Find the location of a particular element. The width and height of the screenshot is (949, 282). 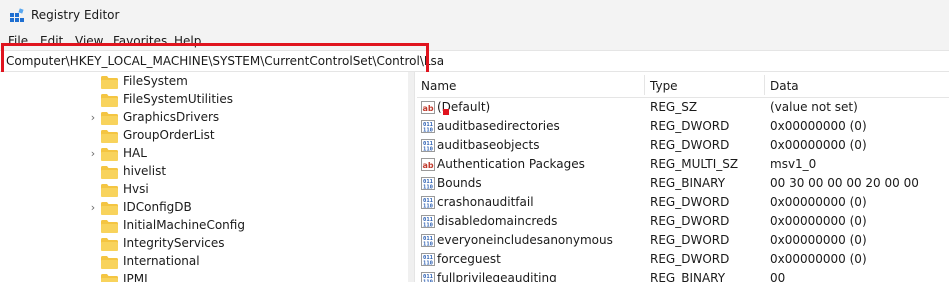

value-type: REG_BINARY is located at coordinates (688, 183).